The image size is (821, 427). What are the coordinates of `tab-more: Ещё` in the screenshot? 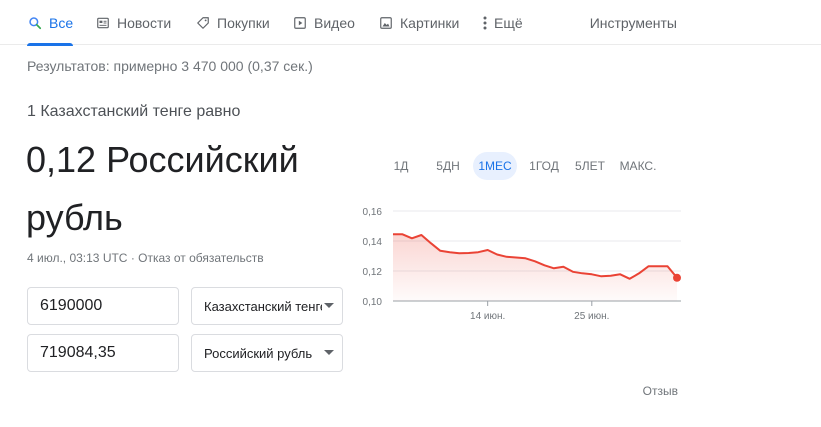 It's located at (502, 22).